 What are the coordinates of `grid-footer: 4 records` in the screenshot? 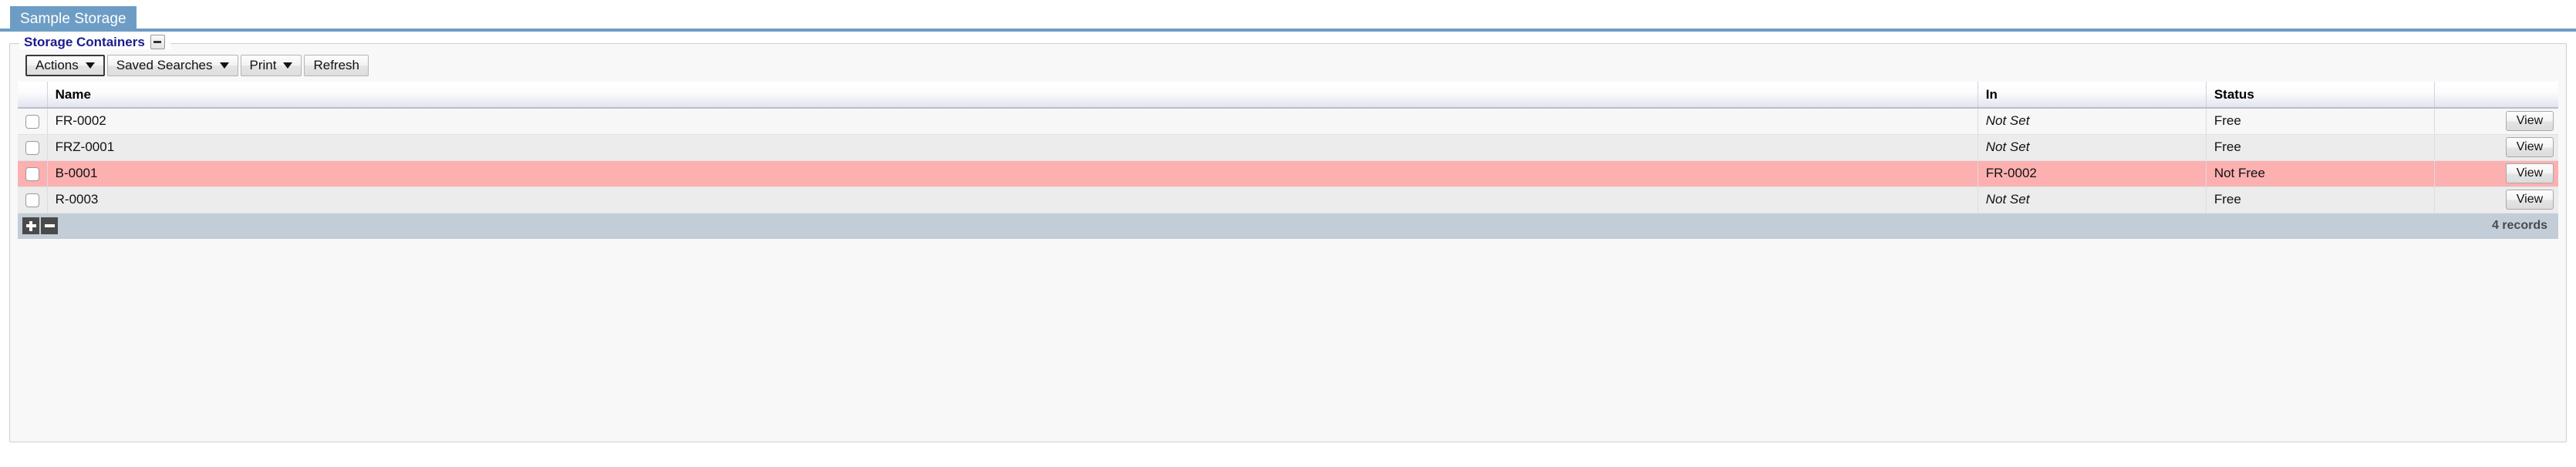 It's located at (1288, 226).